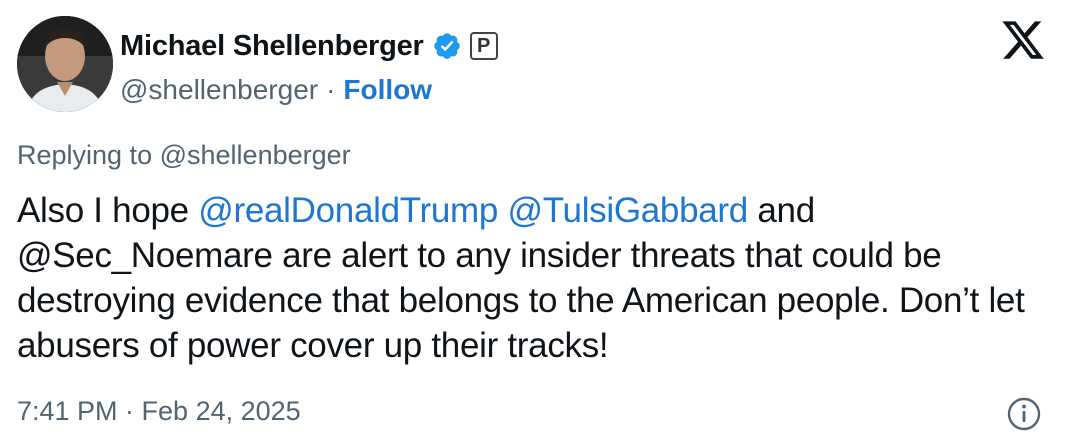  What do you see at coordinates (219, 90) in the screenshot?
I see `author-handle: @shellenberger` at bounding box center [219, 90].